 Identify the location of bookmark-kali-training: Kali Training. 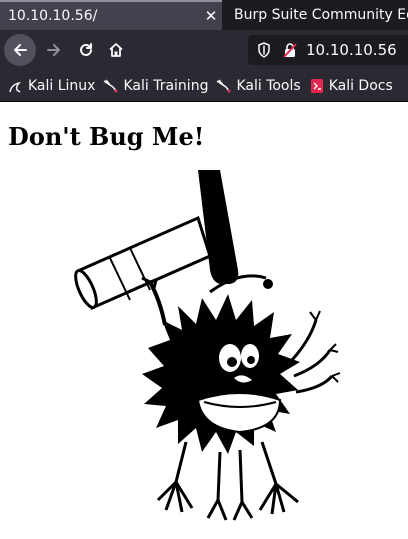
(155, 86).